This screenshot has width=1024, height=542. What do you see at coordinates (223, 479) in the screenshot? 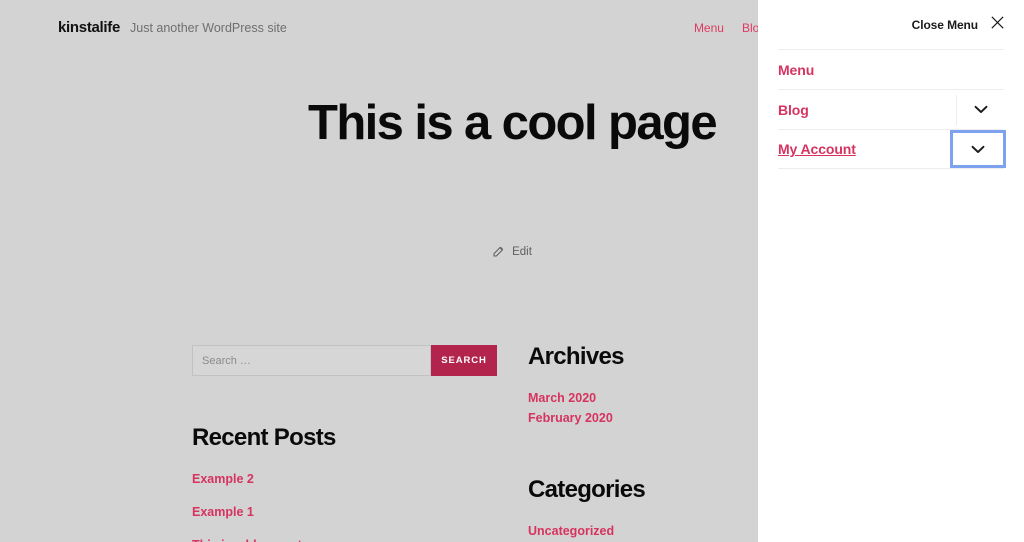
I see `recent-post-link-example-2: Example 2` at bounding box center [223, 479].